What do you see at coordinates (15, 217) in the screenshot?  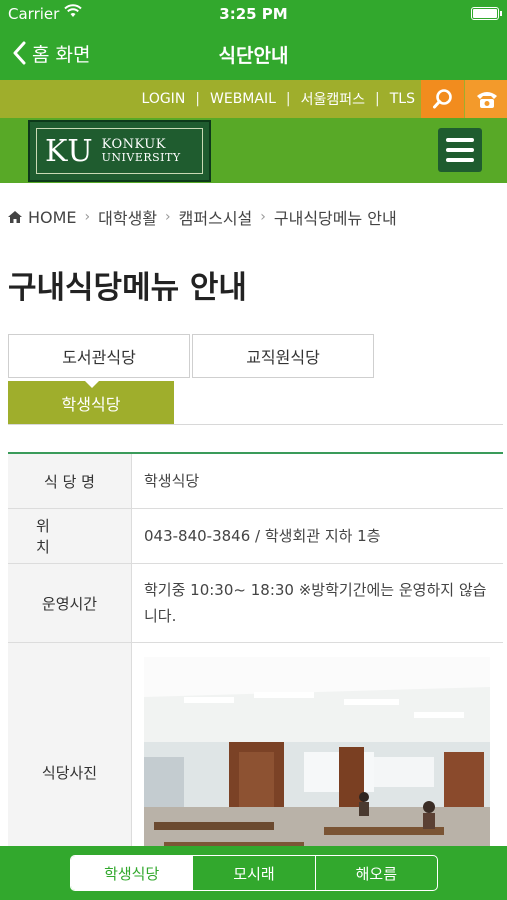 I see `home-icon` at bounding box center [15, 217].